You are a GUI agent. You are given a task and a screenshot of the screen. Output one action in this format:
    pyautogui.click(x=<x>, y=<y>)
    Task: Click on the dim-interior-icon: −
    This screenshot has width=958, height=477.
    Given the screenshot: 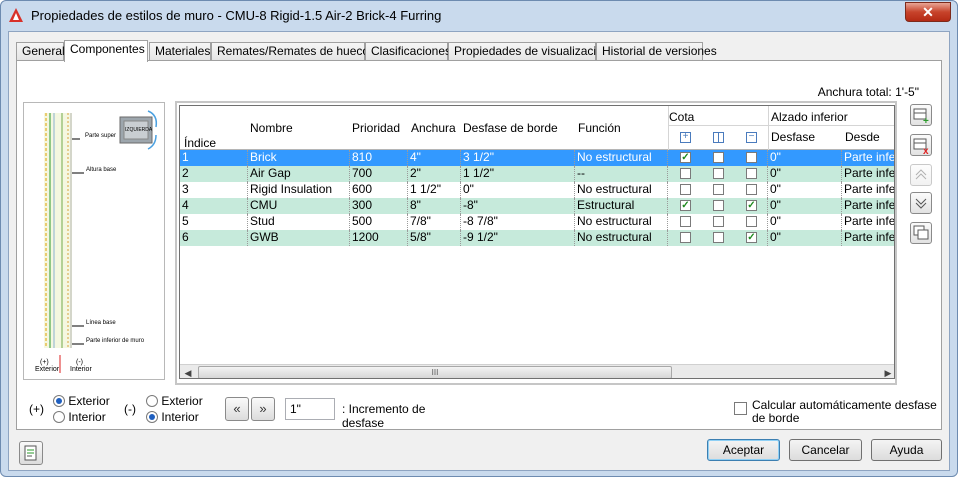 What is the action you would take?
    pyautogui.click(x=751, y=137)
    